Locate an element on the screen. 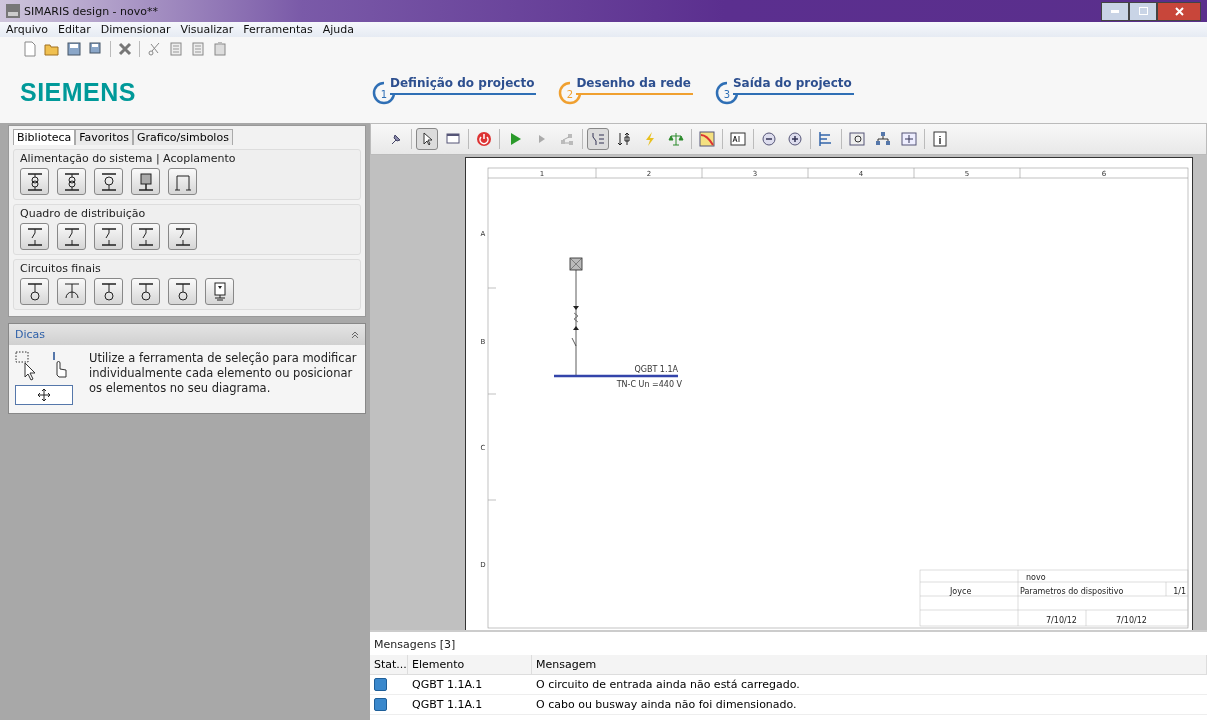 This screenshot has height=720, width=1207. move-icon is located at coordinates (44, 395).